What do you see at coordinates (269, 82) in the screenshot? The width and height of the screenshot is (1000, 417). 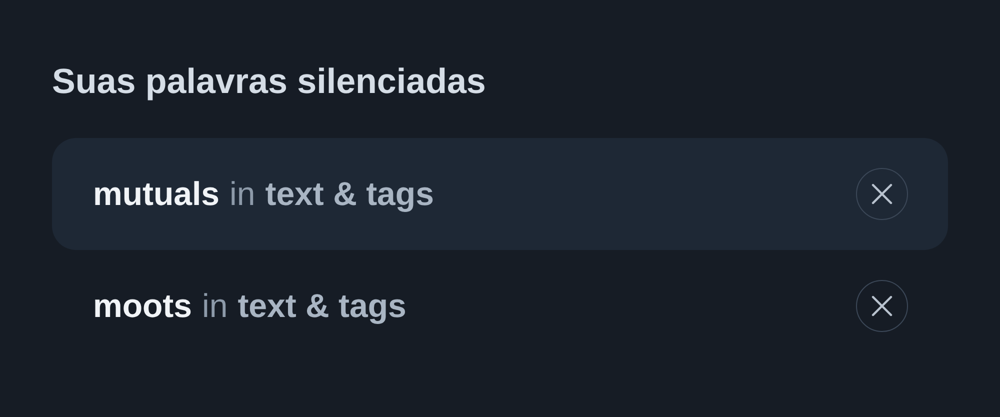 I see `section-title: Suas palavras silenciadas` at bounding box center [269, 82].